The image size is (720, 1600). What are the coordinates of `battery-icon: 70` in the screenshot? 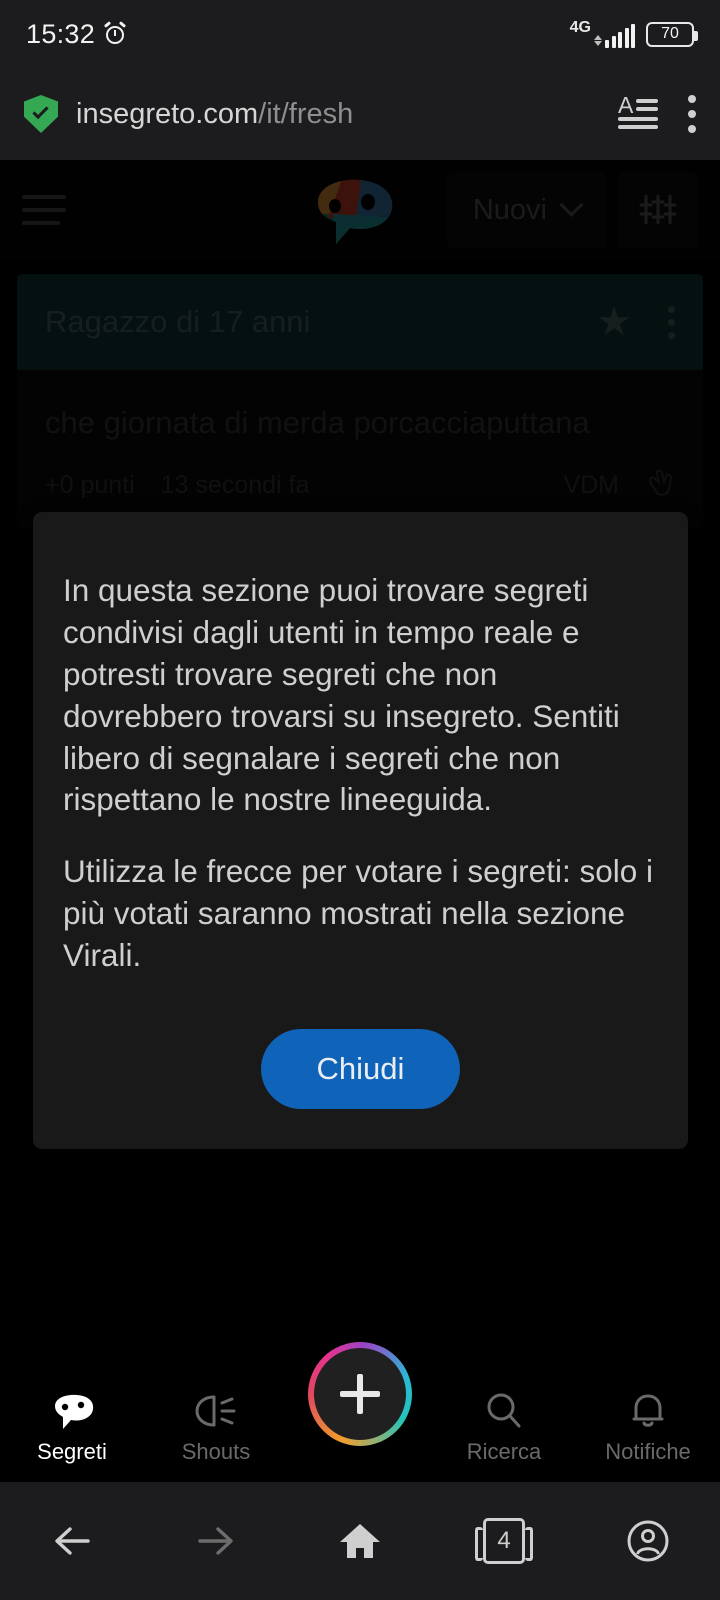 It's located at (672, 34).